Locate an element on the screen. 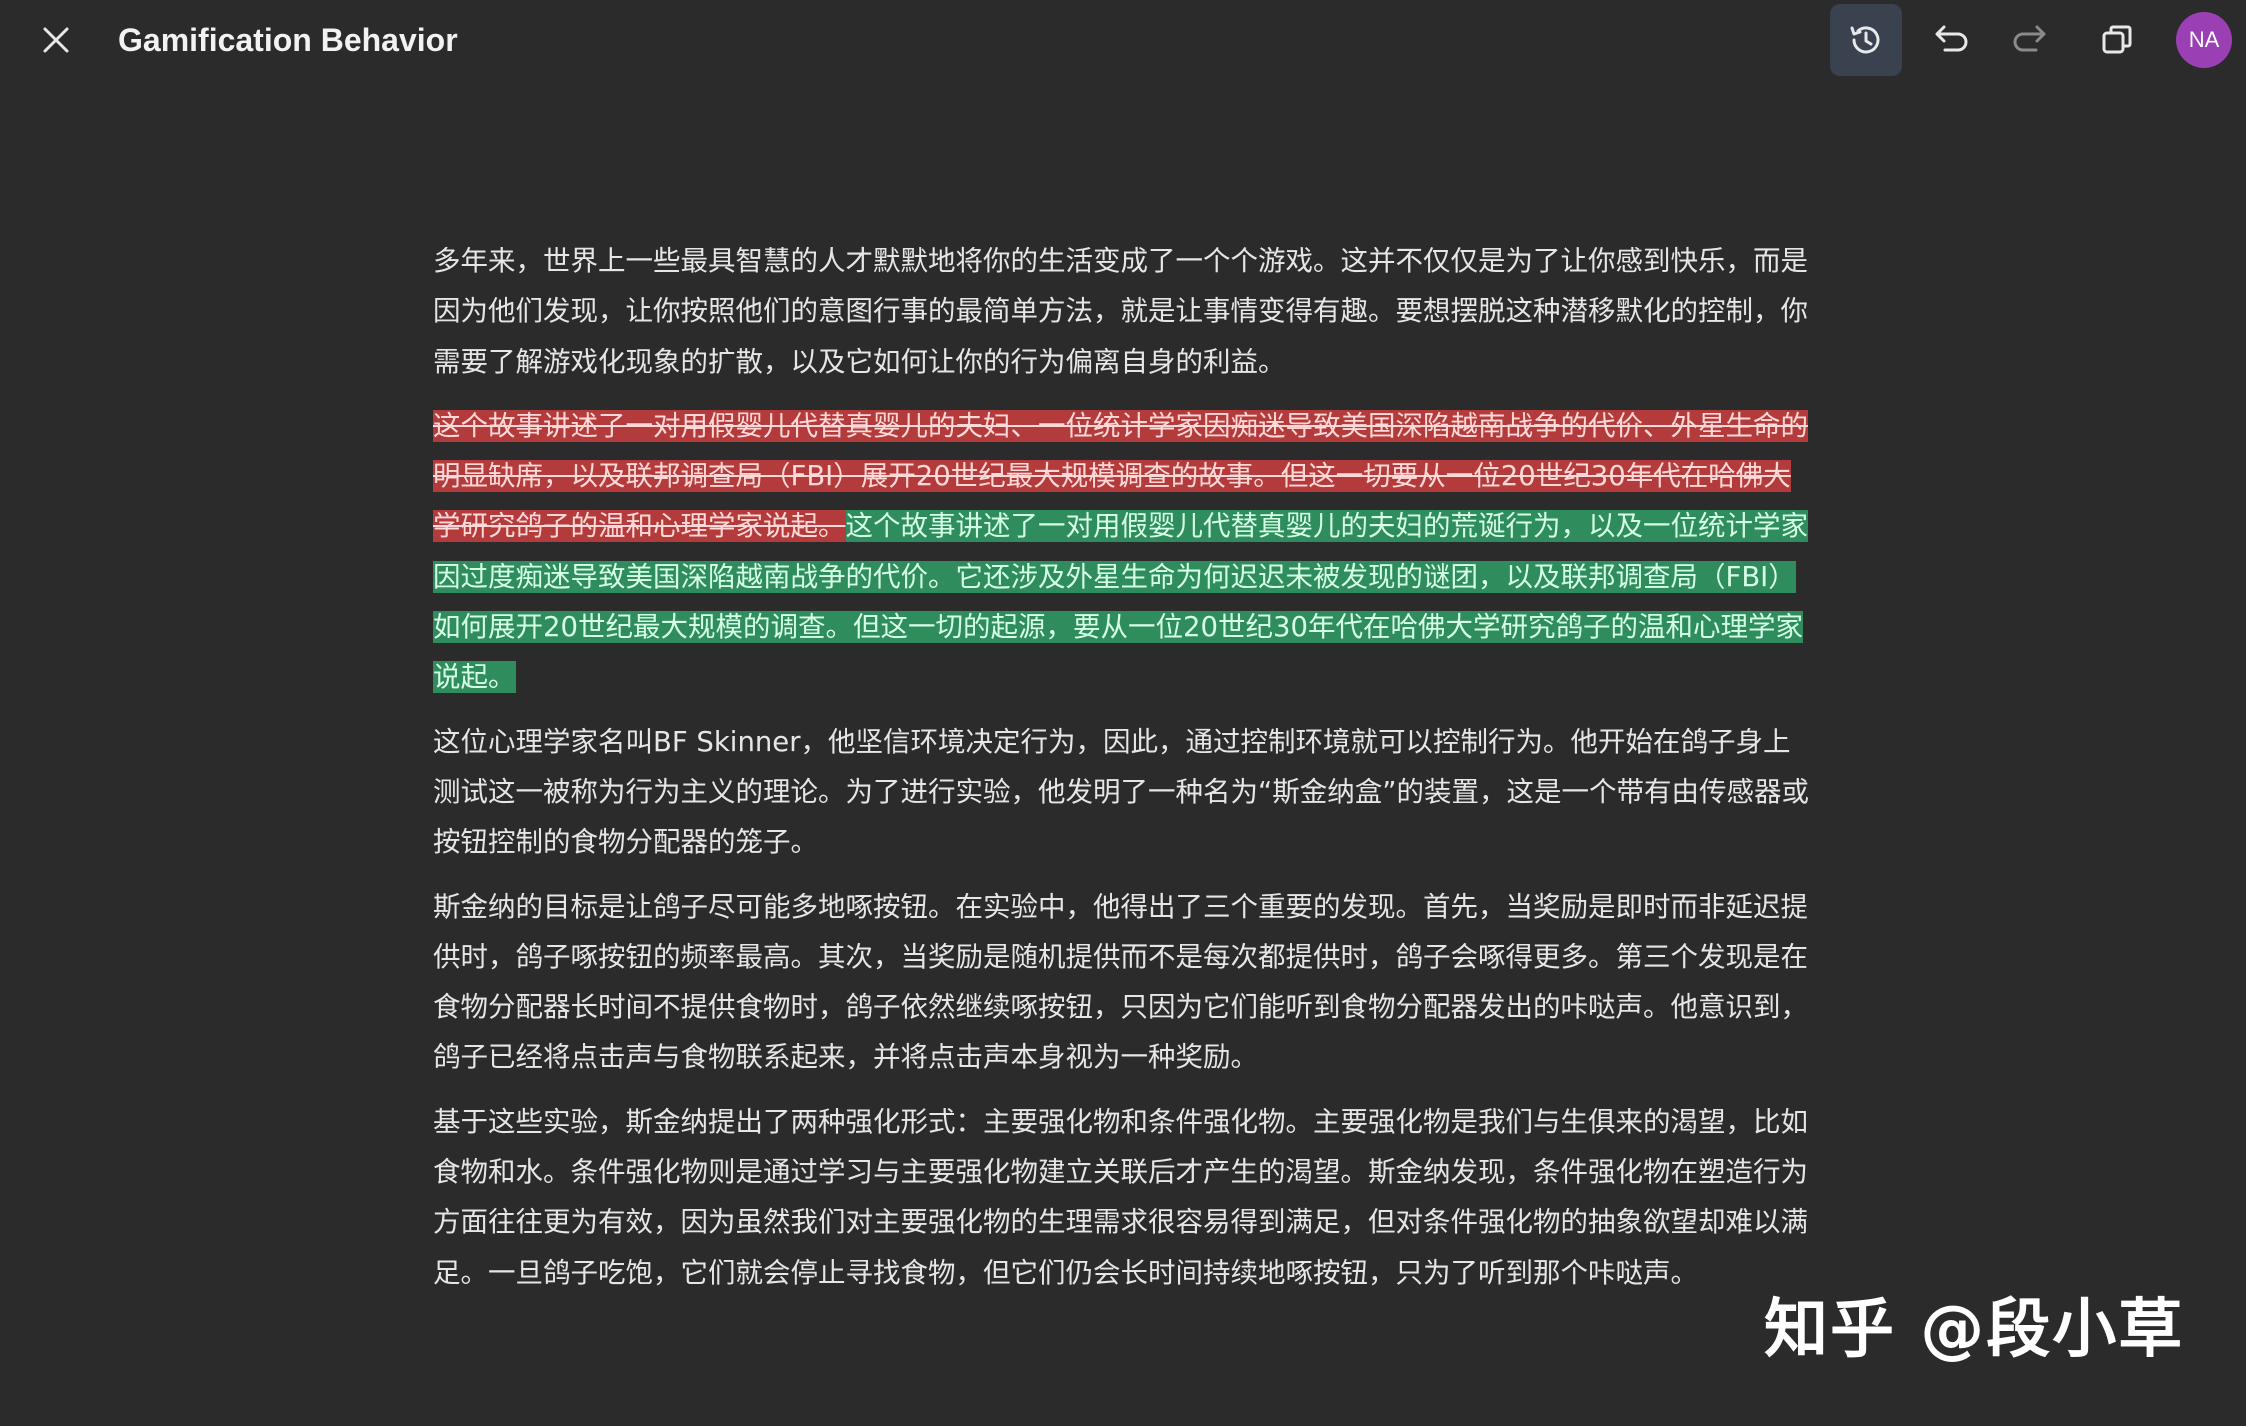  version-history-button is located at coordinates (1866, 40).